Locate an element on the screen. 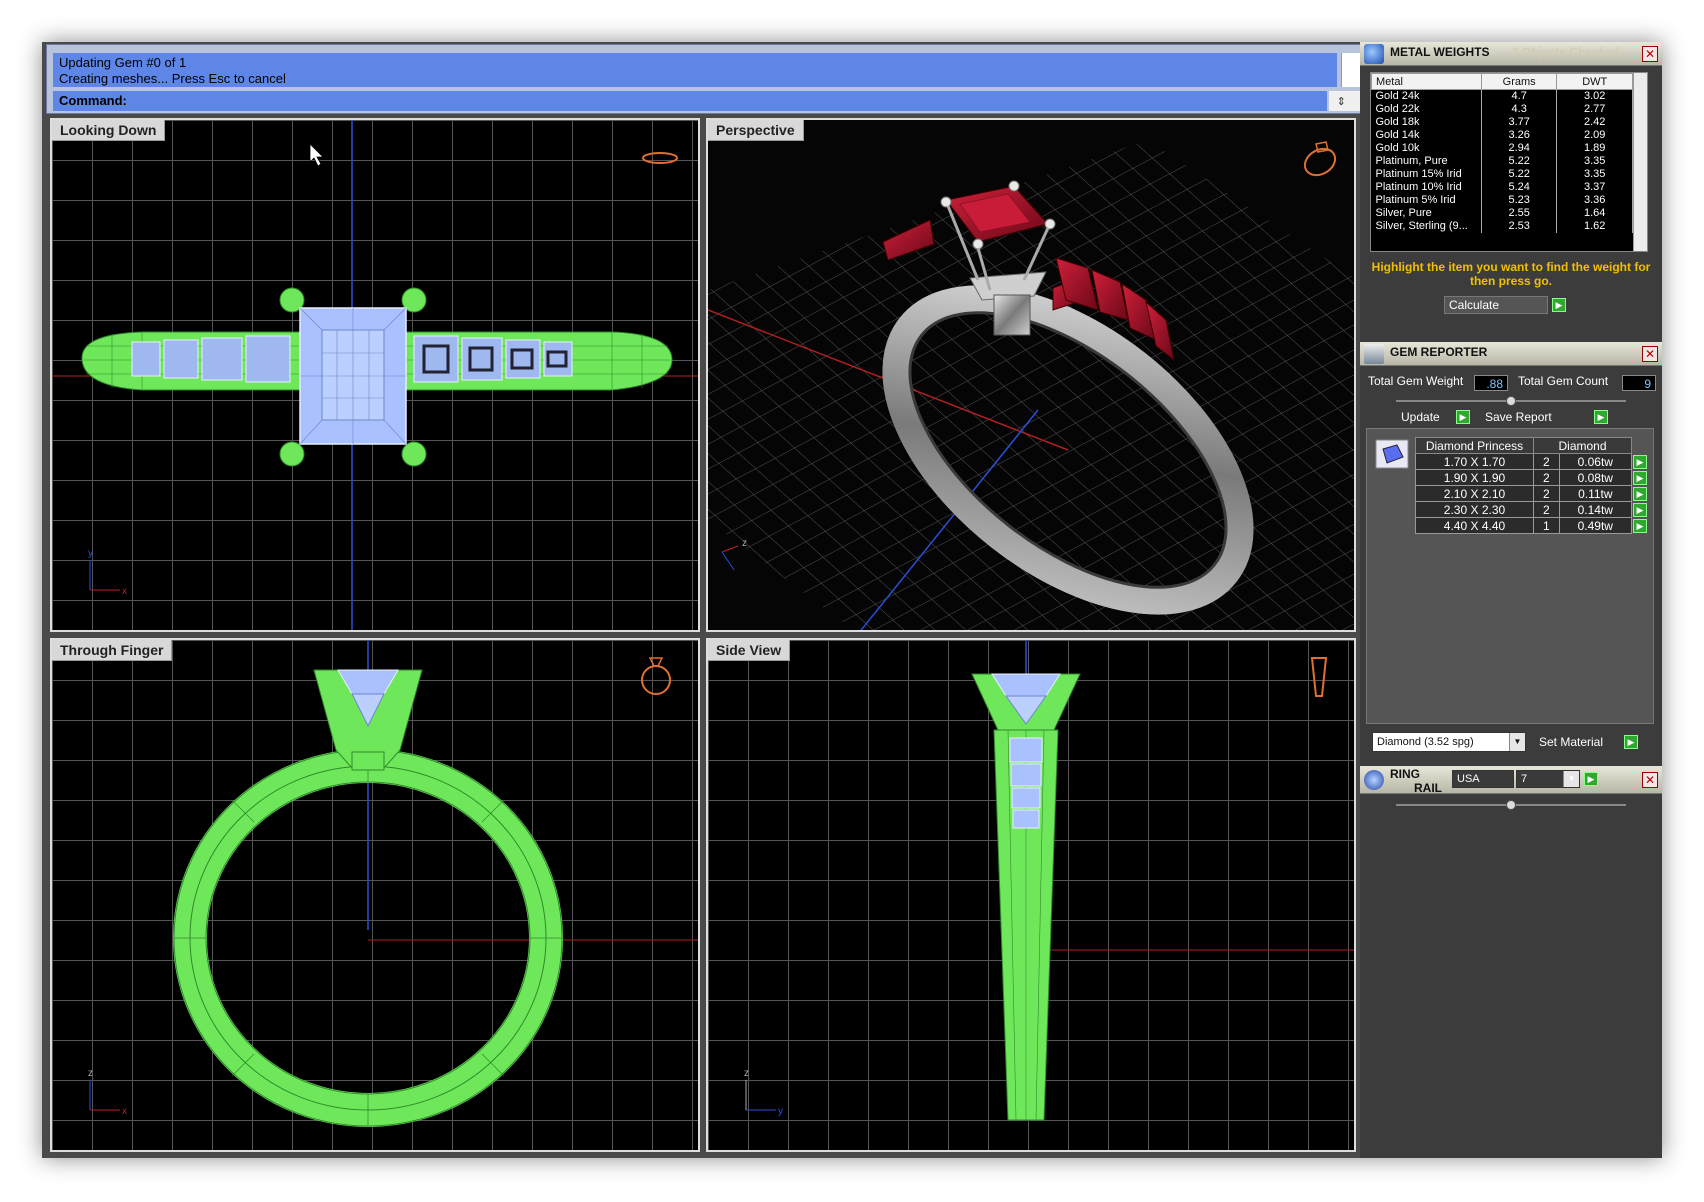  set-material-go-button: ▶ is located at coordinates (1631, 742).